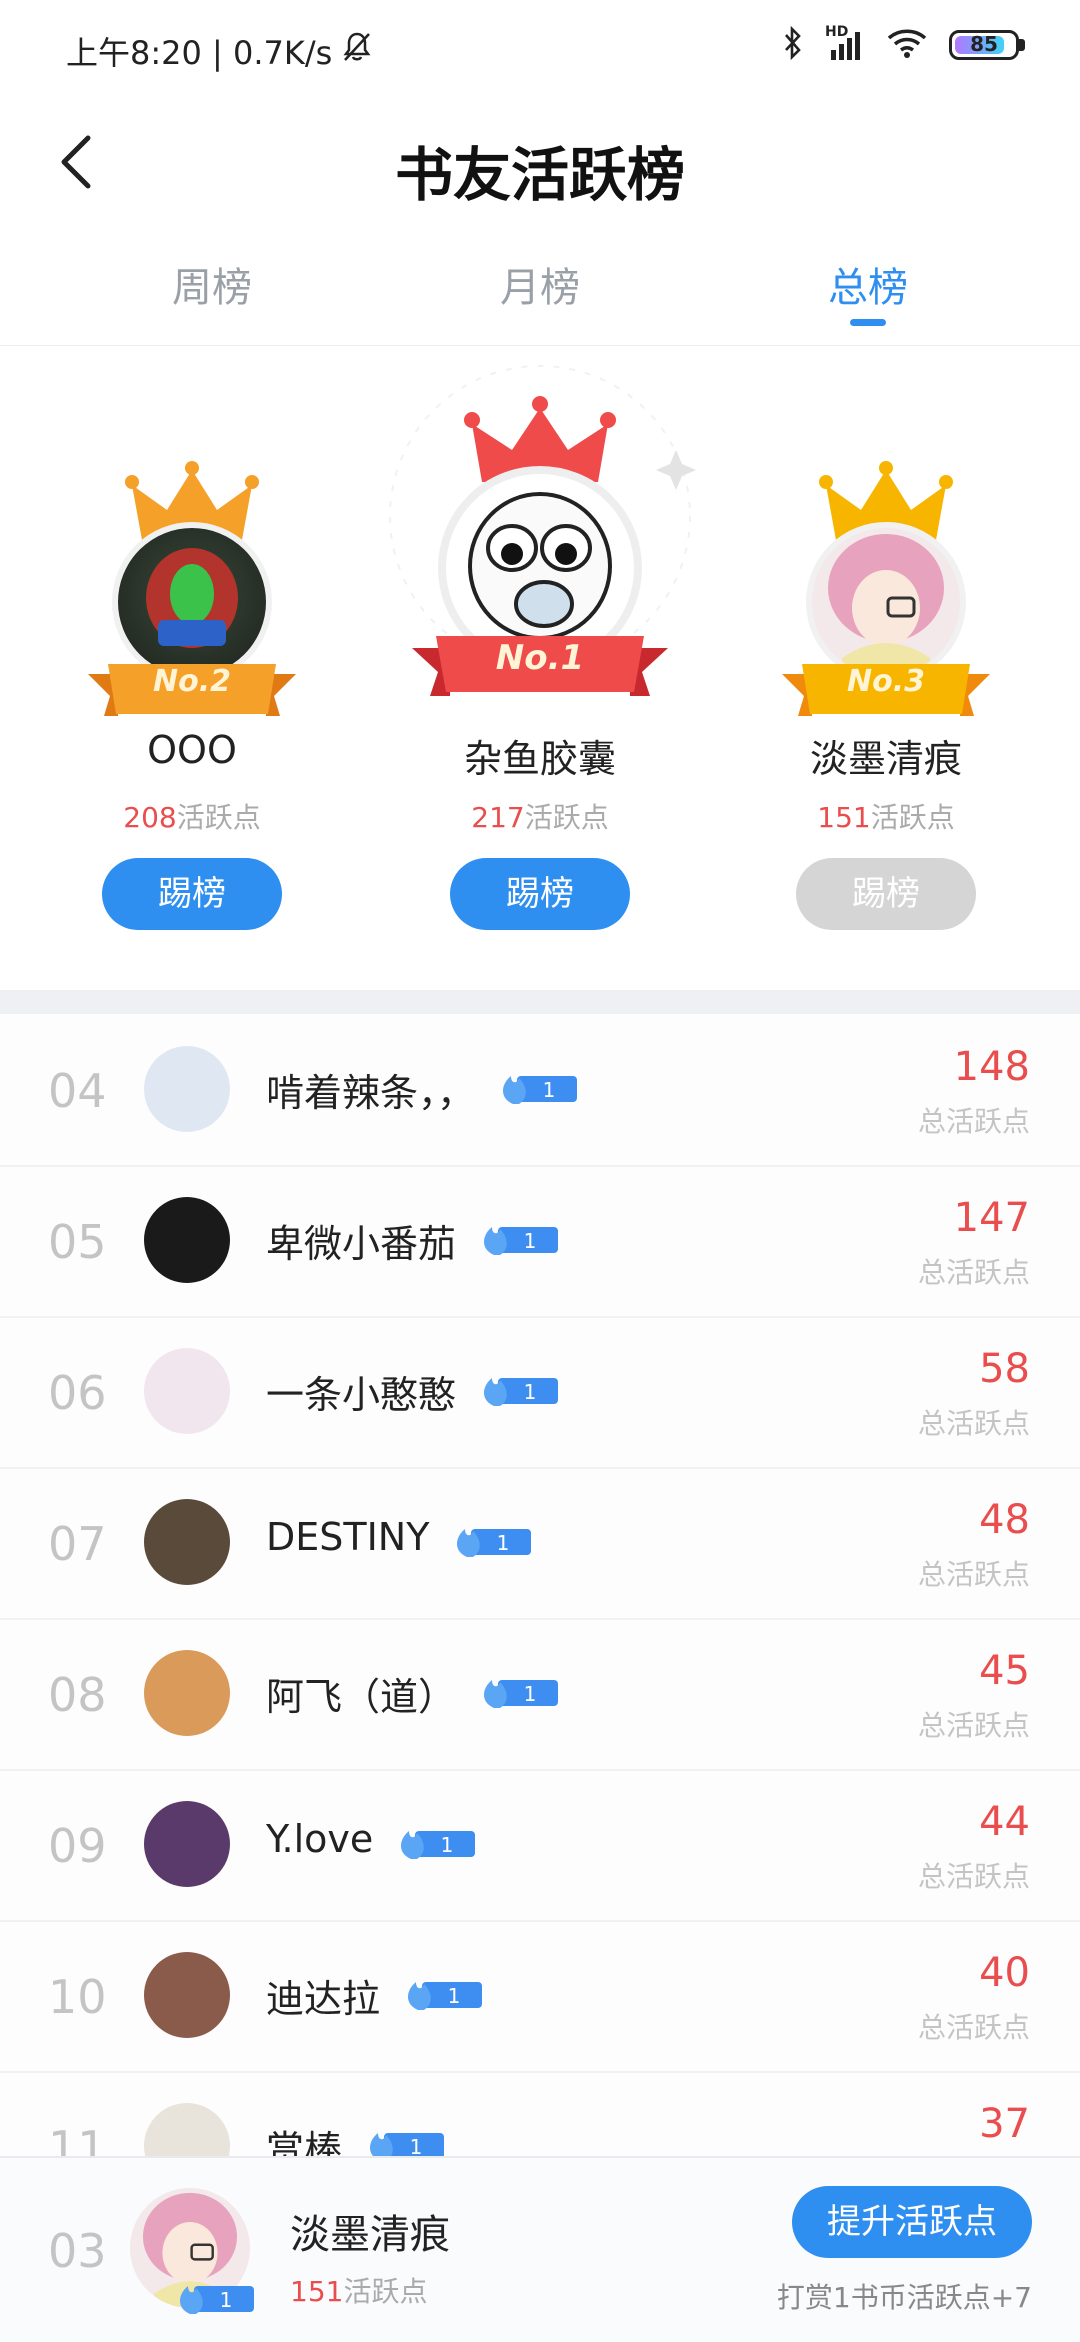  I want to click on battery-indicator: 85, so click(987, 45).